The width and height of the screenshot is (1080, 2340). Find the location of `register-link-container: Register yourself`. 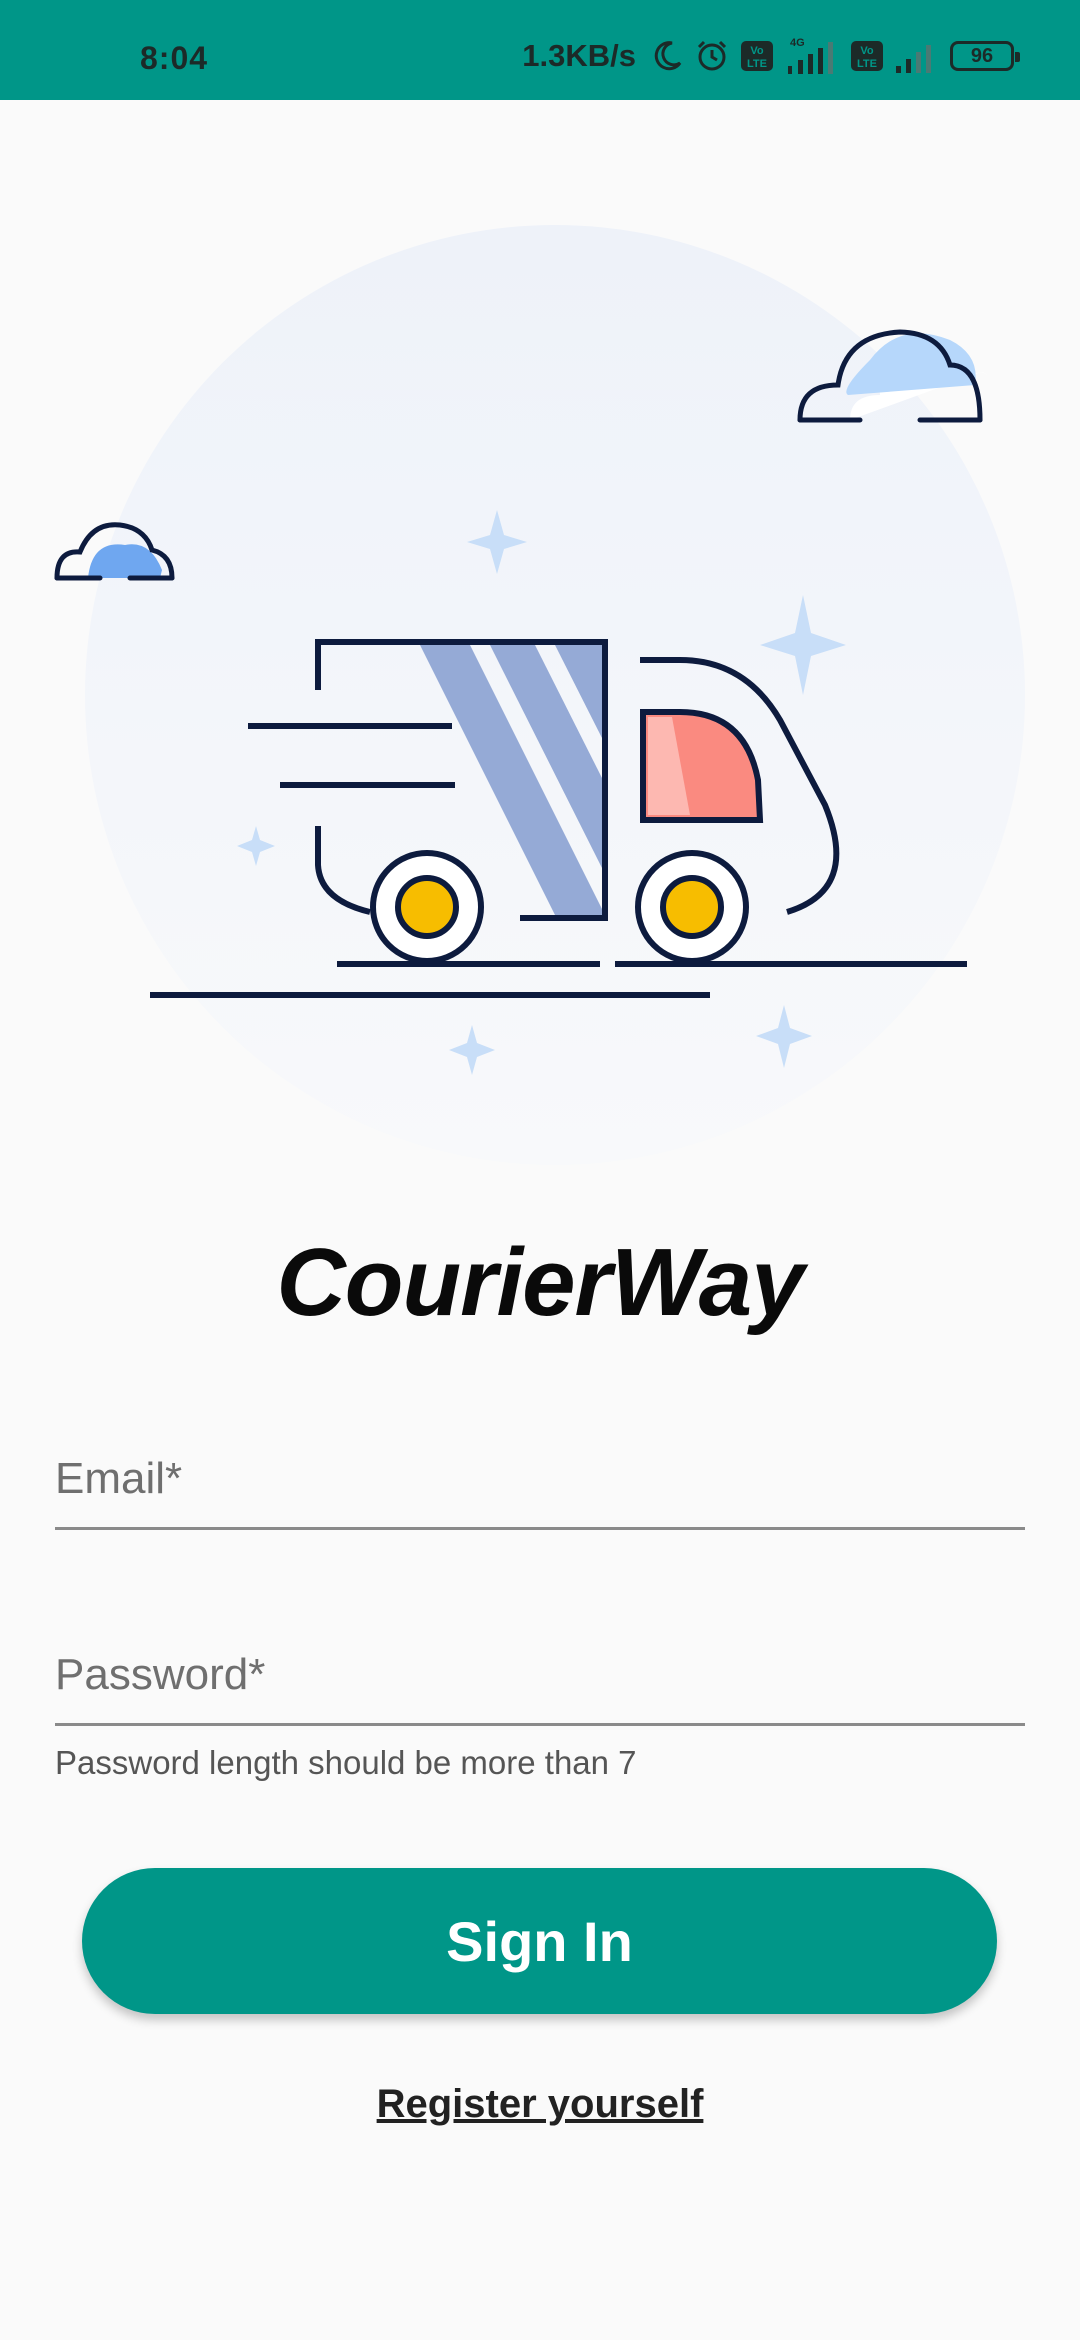

register-link-container: Register yourself is located at coordinates (540, 2104).